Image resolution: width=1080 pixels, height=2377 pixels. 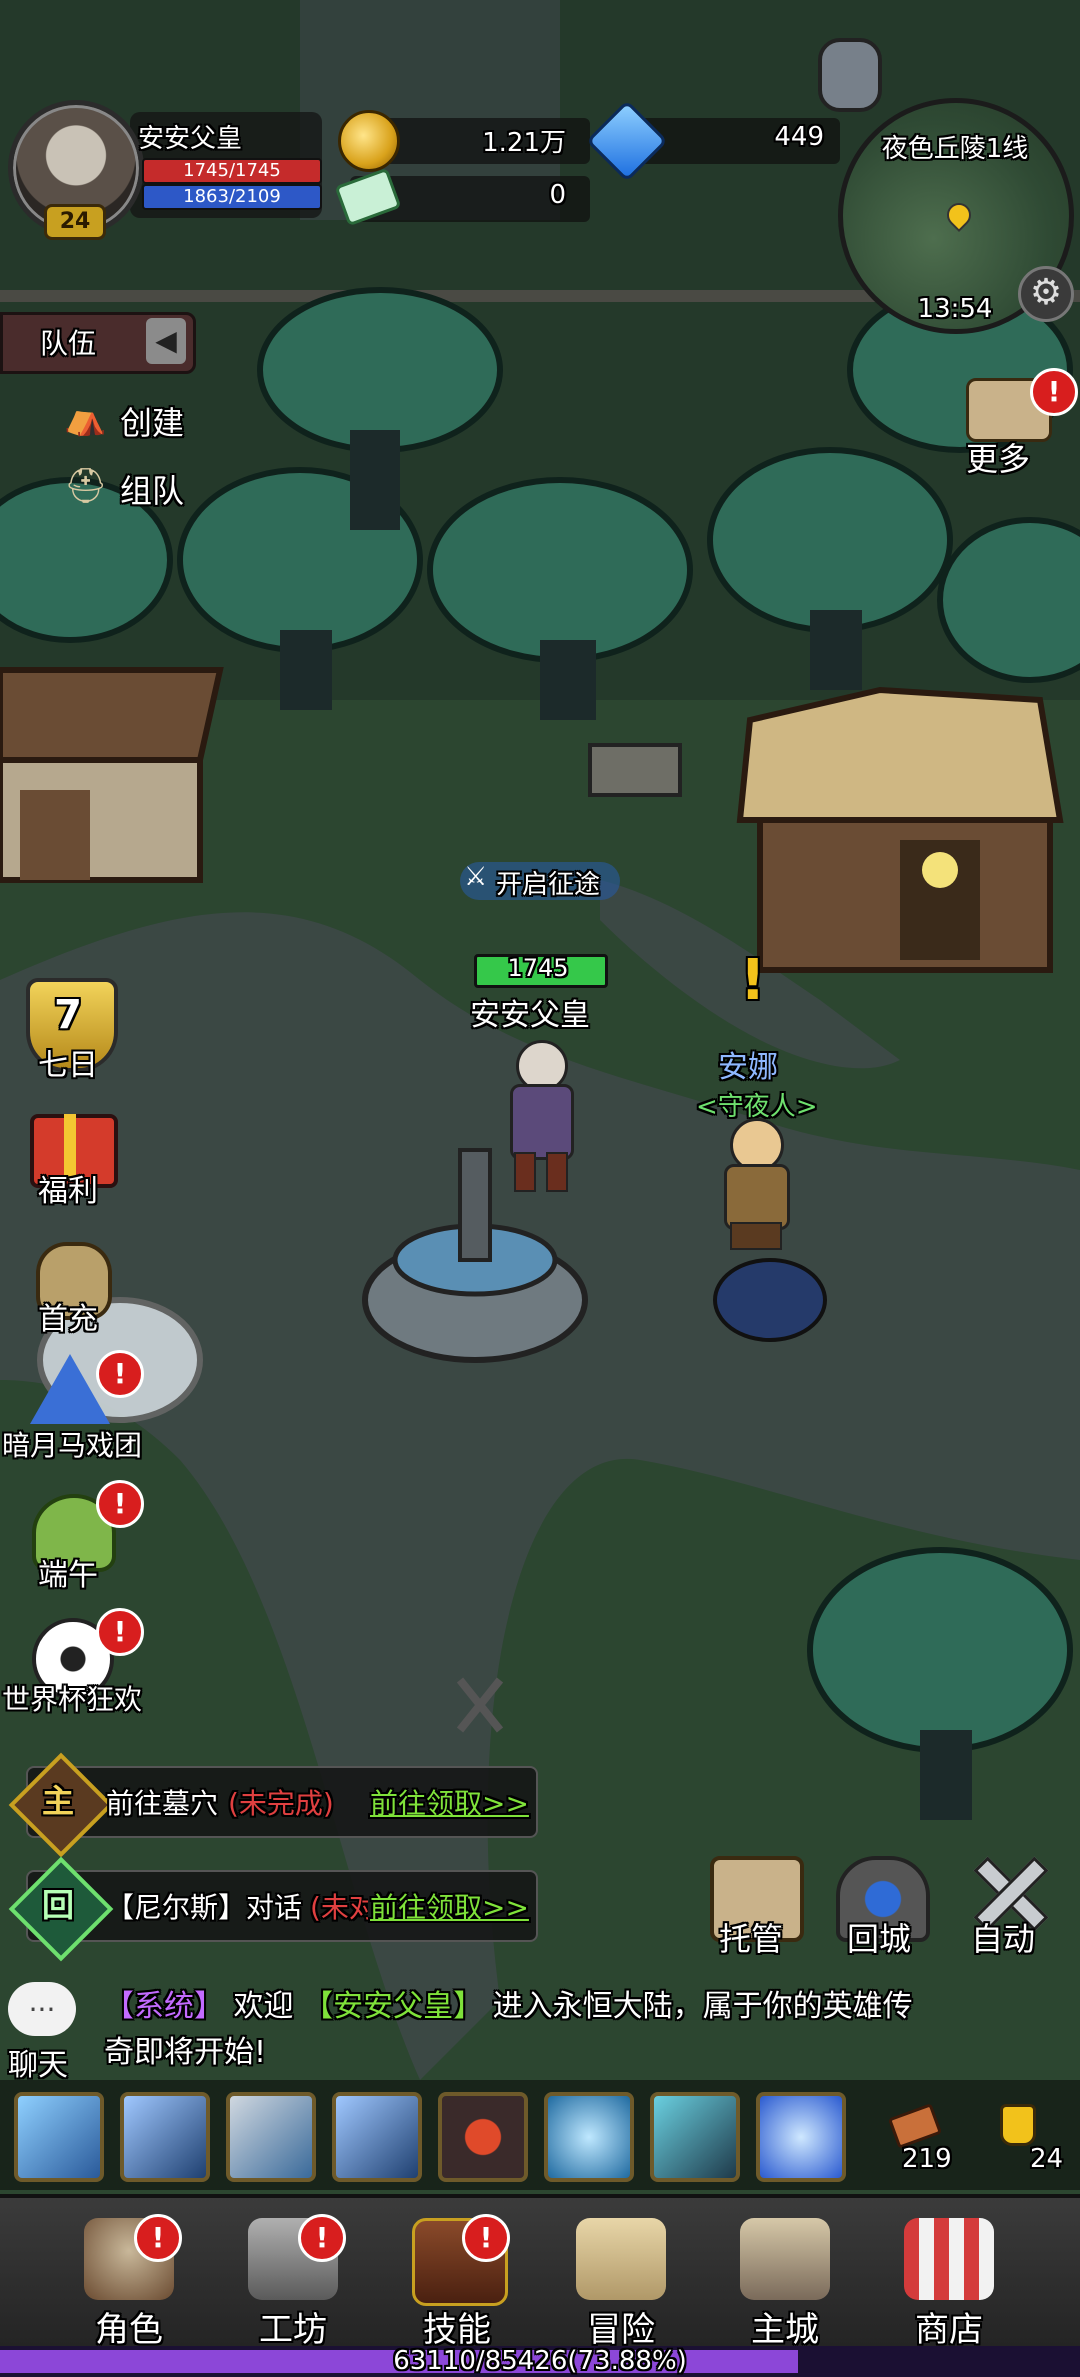 I want to click on mp-bar: 1863/2109, so click(x=232, y=197).